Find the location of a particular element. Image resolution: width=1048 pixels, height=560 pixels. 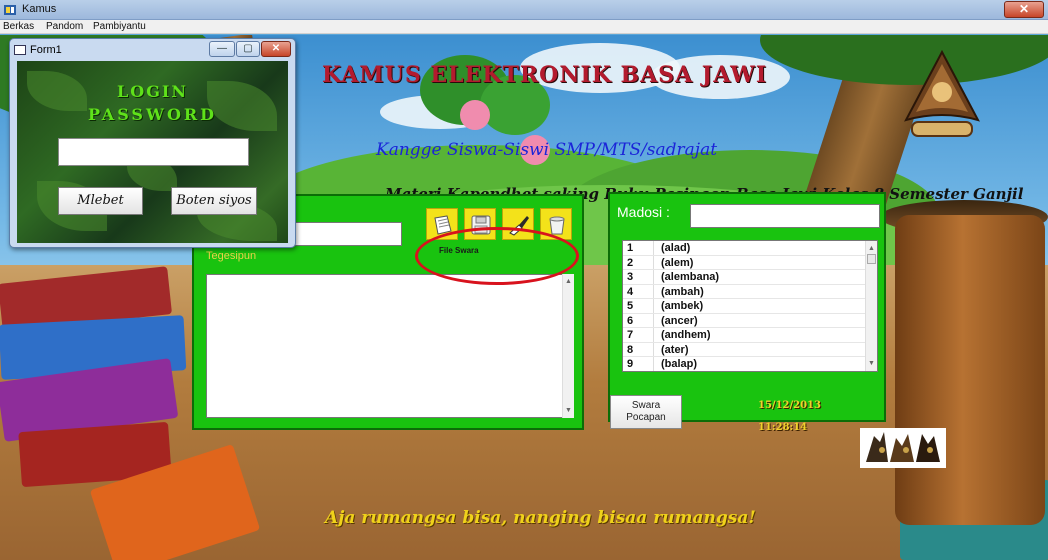

word-list-scrollbar: ▲ ▼ is located at coordinates (871, 306).